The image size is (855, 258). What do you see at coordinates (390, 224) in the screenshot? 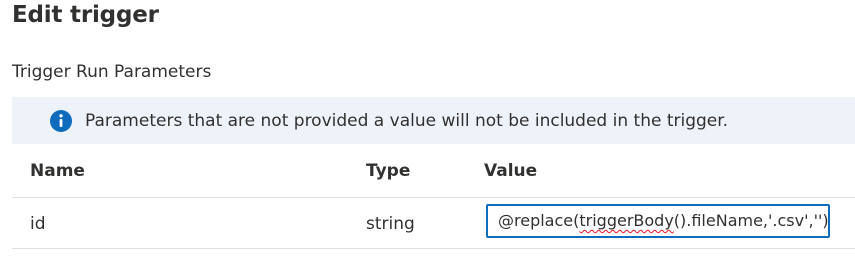
I see `parameter-type-cell: string` at bounding box center [390, 224].